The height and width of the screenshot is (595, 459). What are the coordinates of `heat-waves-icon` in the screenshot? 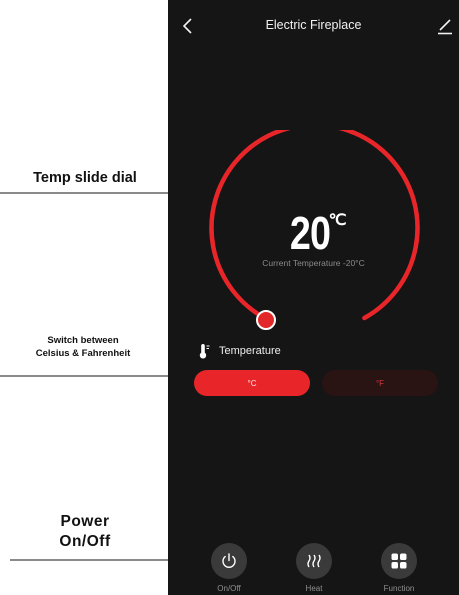 It's located at (314, 561).